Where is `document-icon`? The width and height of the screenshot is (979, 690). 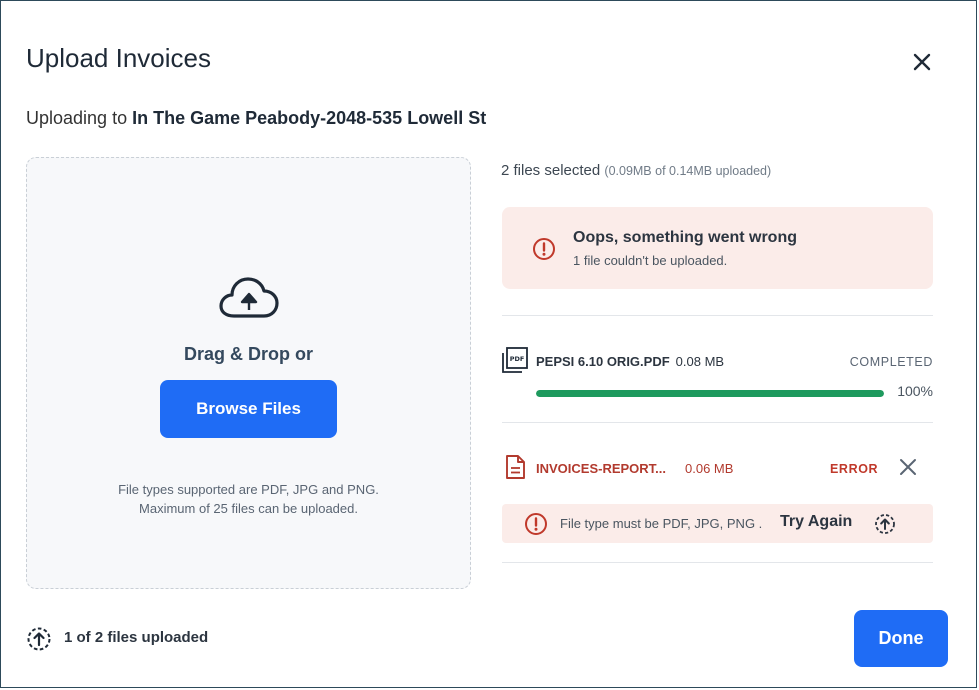
document-icon is located at coordinates (515, 467).